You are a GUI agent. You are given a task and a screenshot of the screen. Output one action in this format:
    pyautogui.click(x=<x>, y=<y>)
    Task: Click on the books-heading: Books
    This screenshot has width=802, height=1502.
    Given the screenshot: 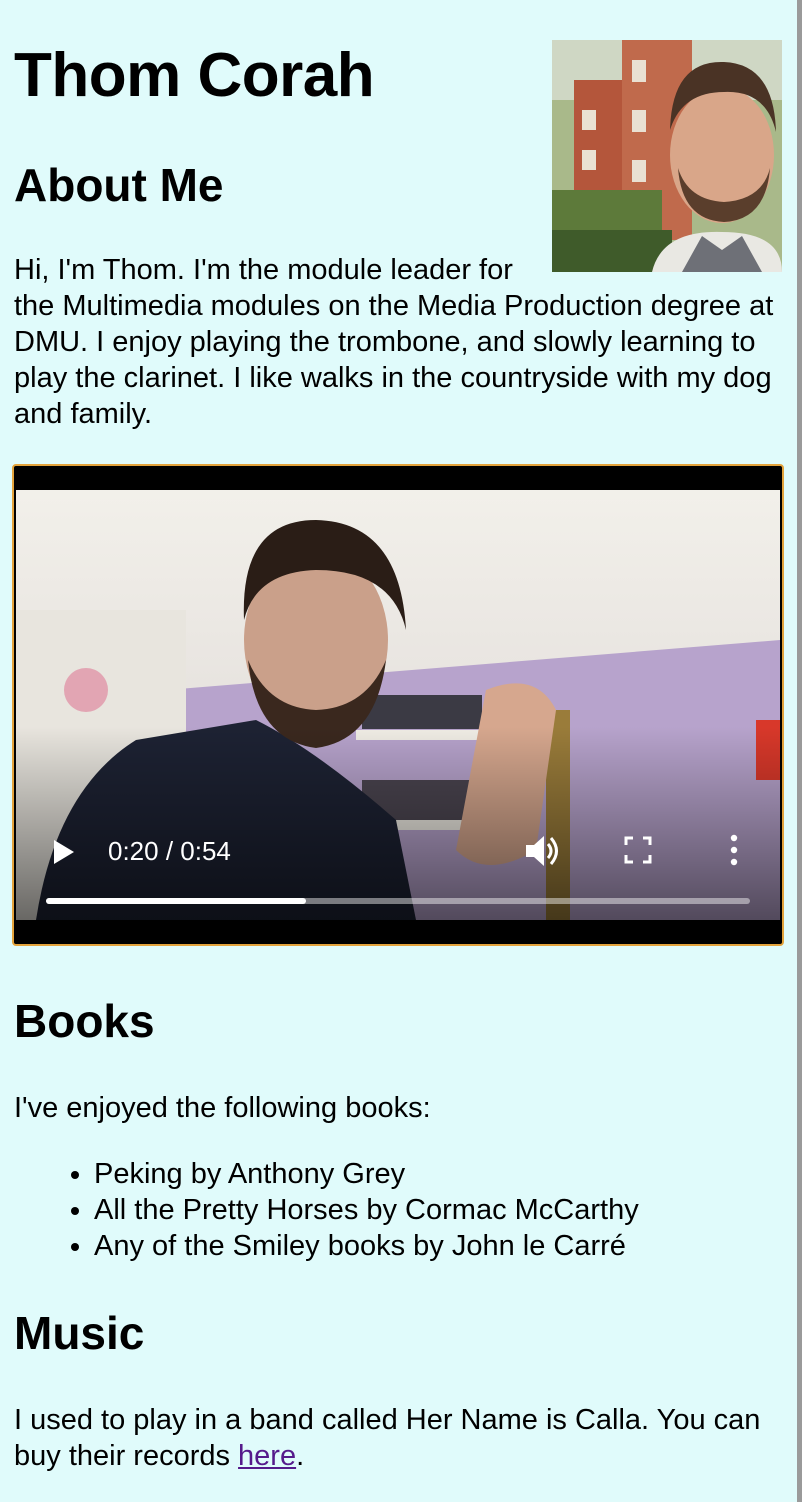 What is the action you would take?
    pyautogui.click(x=84, y=1021)
    